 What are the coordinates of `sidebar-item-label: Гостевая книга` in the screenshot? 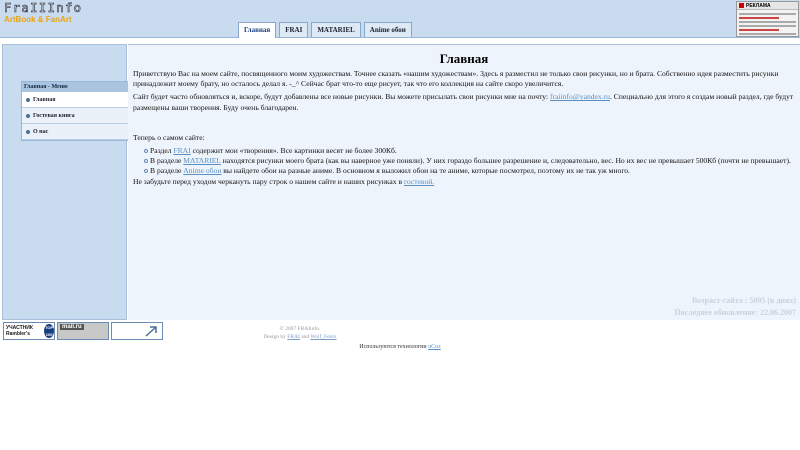 It's located at (54, 115).